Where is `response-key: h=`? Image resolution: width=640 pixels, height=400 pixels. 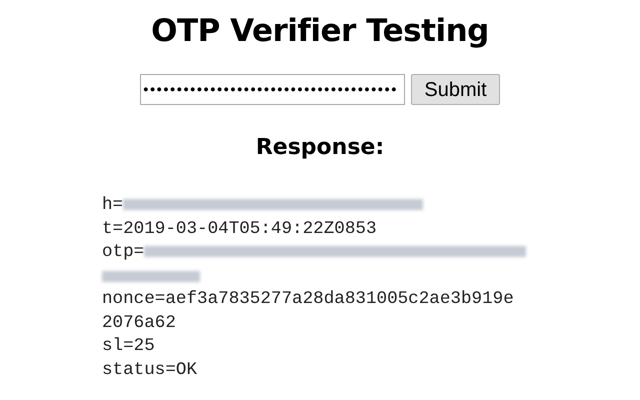 response-key: h= is located at coordinates (113, 205).